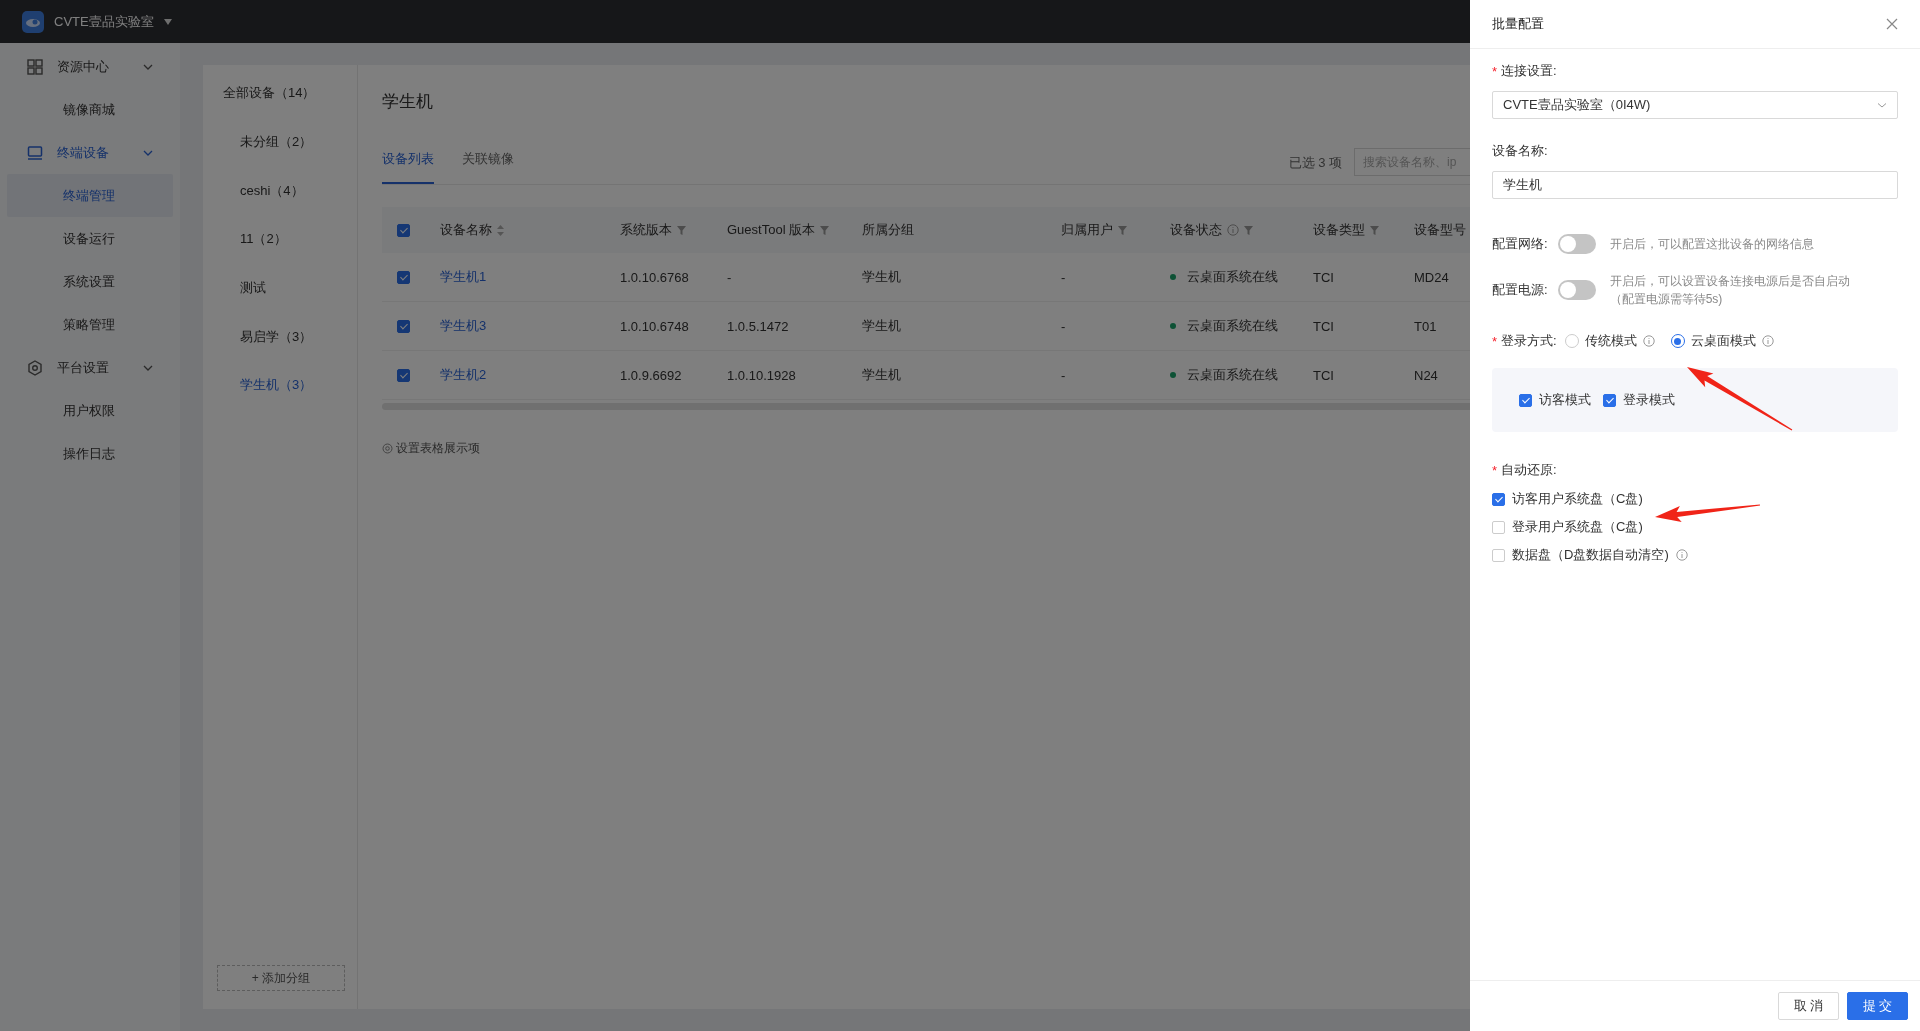 Image resolution: width=1920 pixels, height=1031 pixels. I want to click on tab: 设备列表, so click(408, 167).